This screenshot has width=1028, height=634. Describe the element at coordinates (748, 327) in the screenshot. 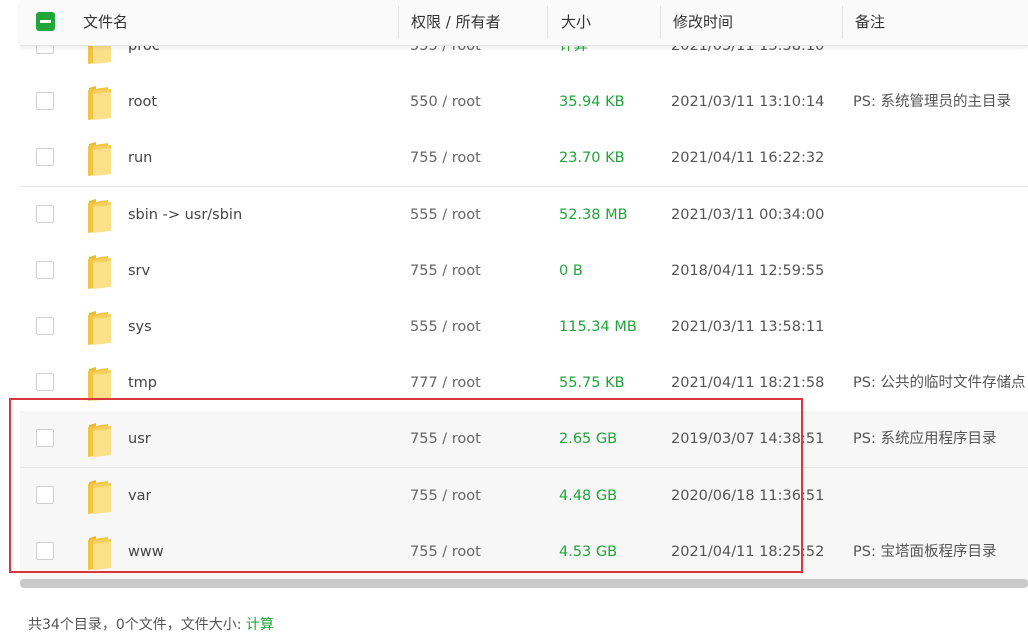

I see `file-mtime: 2021/03/11 13:58:11` at that location.